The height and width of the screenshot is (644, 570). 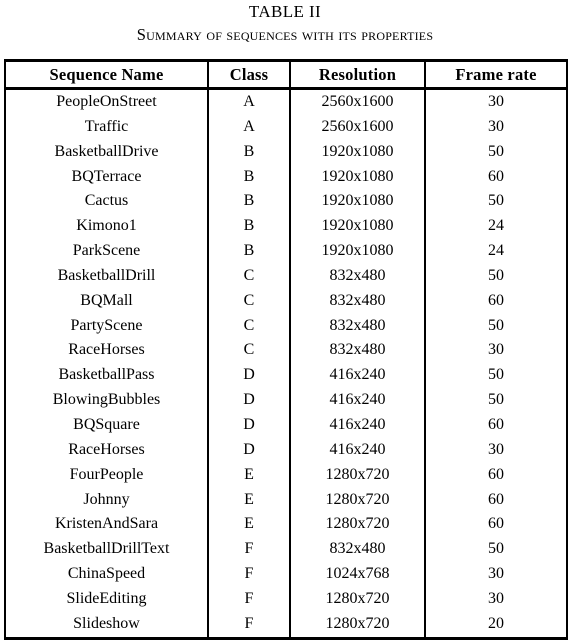 I want to click on table-row: FourPeople E 1280x720 60, so click(x=286, y=475).